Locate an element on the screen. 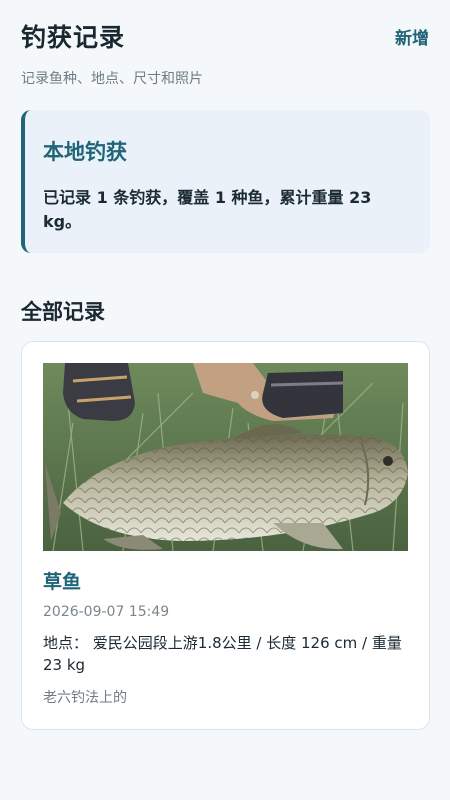 The height and width of the screenshot is (800, 450). add-record-button: 新增 is located at coordinates (412, 36).